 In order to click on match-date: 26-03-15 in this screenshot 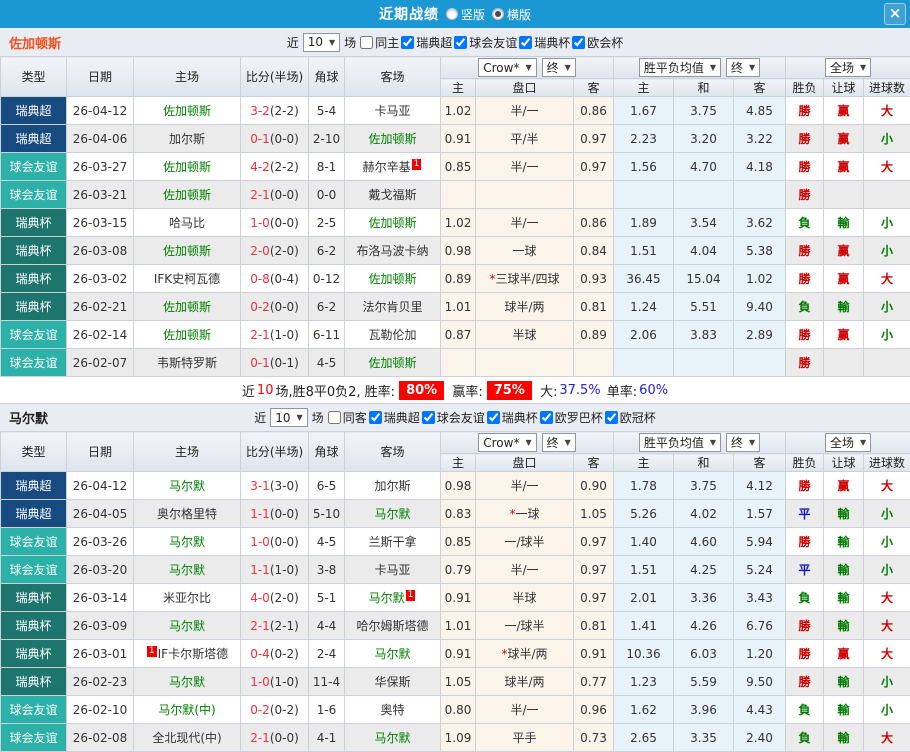, I will do `click(100, 223)`.